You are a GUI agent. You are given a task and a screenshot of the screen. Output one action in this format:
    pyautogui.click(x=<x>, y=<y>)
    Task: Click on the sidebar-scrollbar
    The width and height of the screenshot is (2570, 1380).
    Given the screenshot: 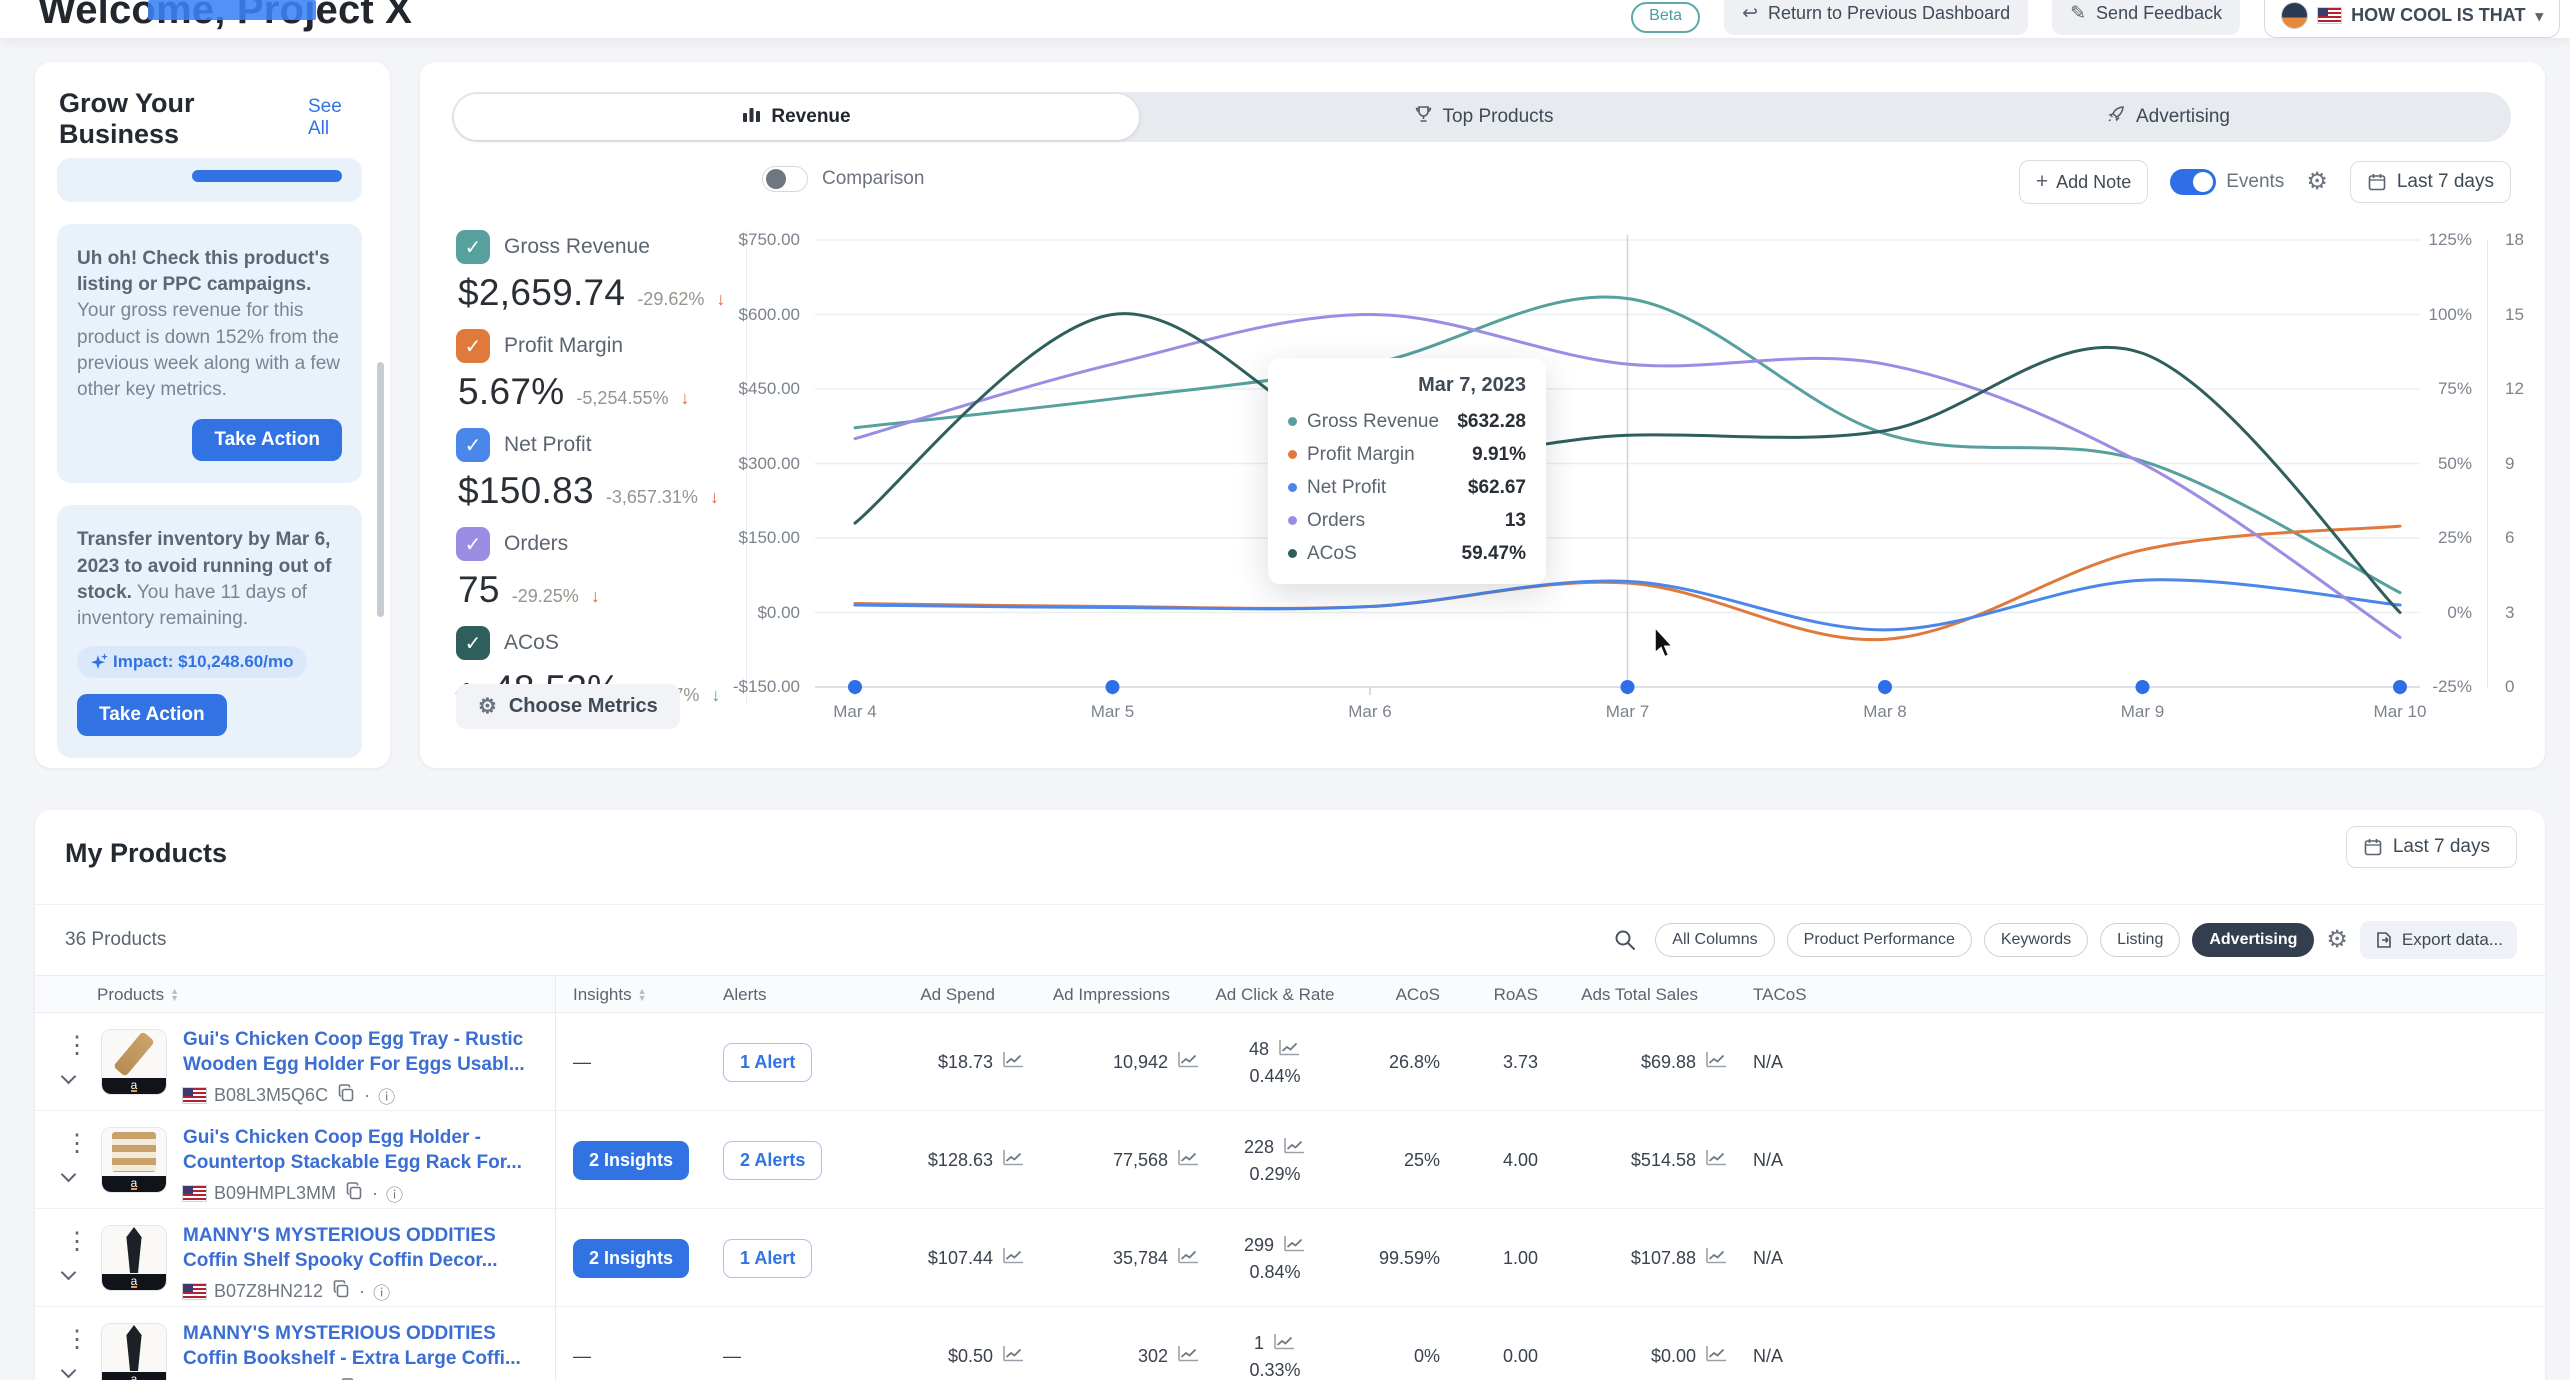 What is the action you would take?
    pyautogui.click(x=380, y=489)
    